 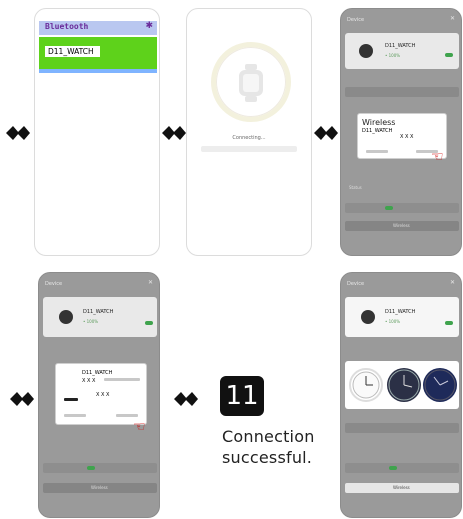 I want to click on code-mark, so click(x=71, y=399).